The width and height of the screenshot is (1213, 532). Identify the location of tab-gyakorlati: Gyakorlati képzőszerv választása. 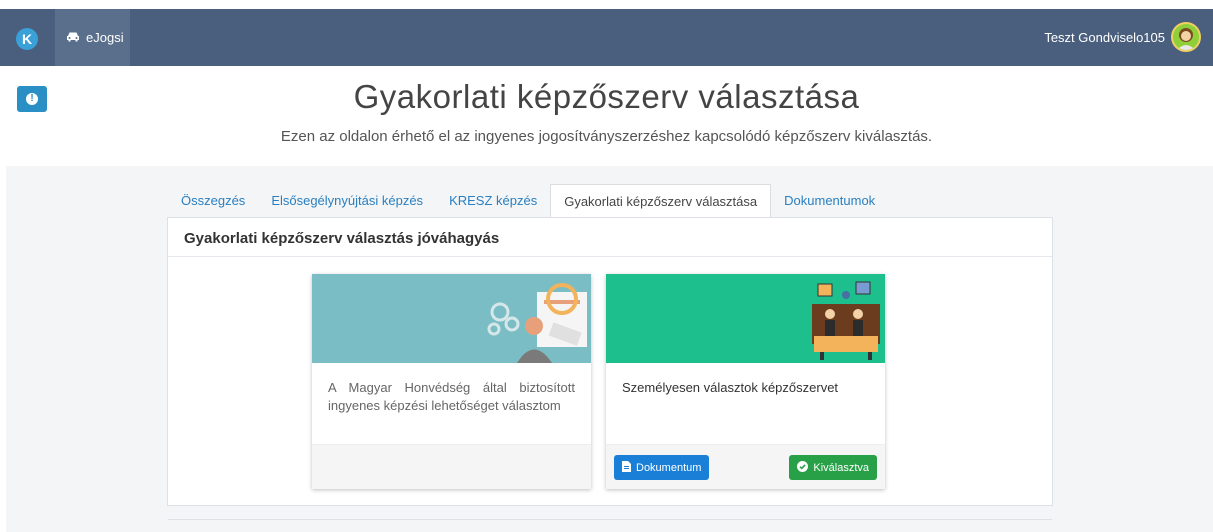
(661, 201).